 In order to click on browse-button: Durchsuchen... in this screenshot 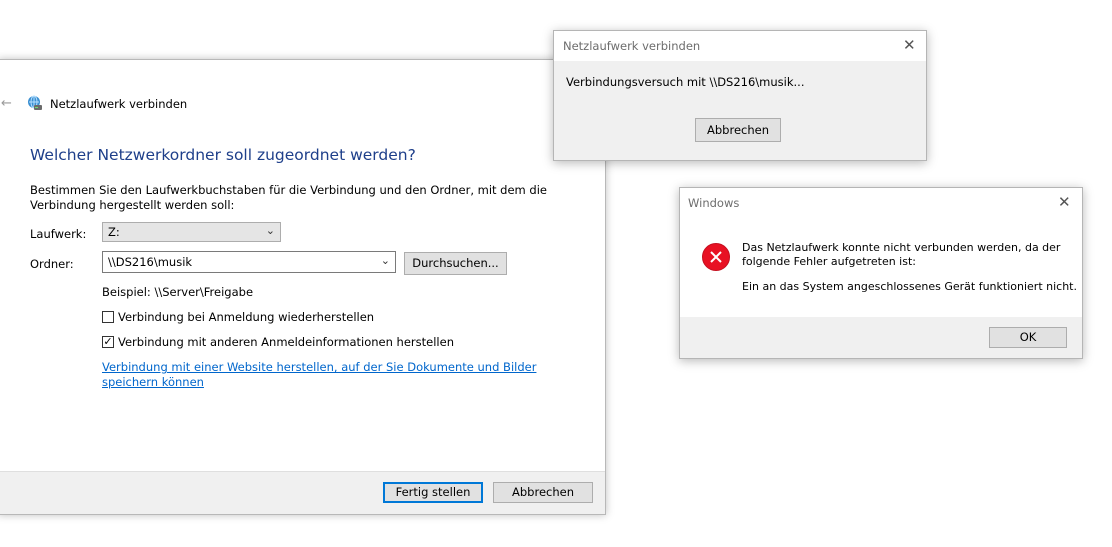, I will do `click(455, 263)`.